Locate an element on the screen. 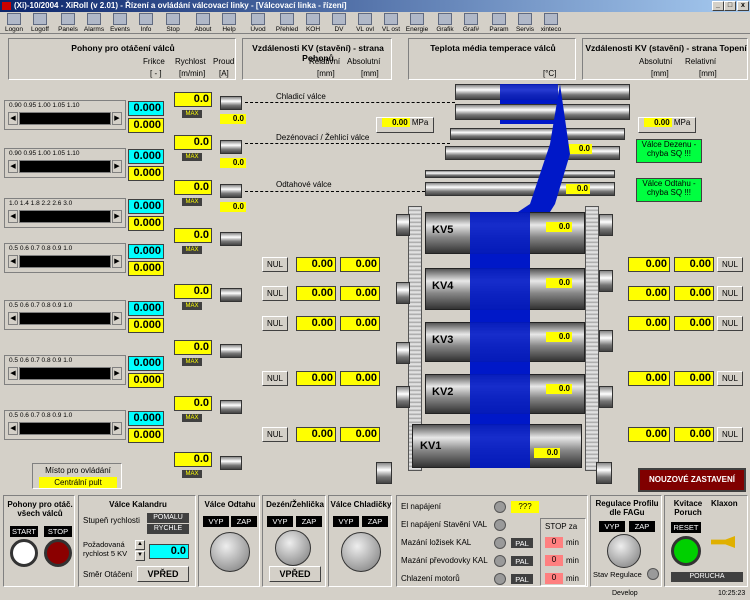  nul-left-kv4: NUL is located at coordinates (275, 293).